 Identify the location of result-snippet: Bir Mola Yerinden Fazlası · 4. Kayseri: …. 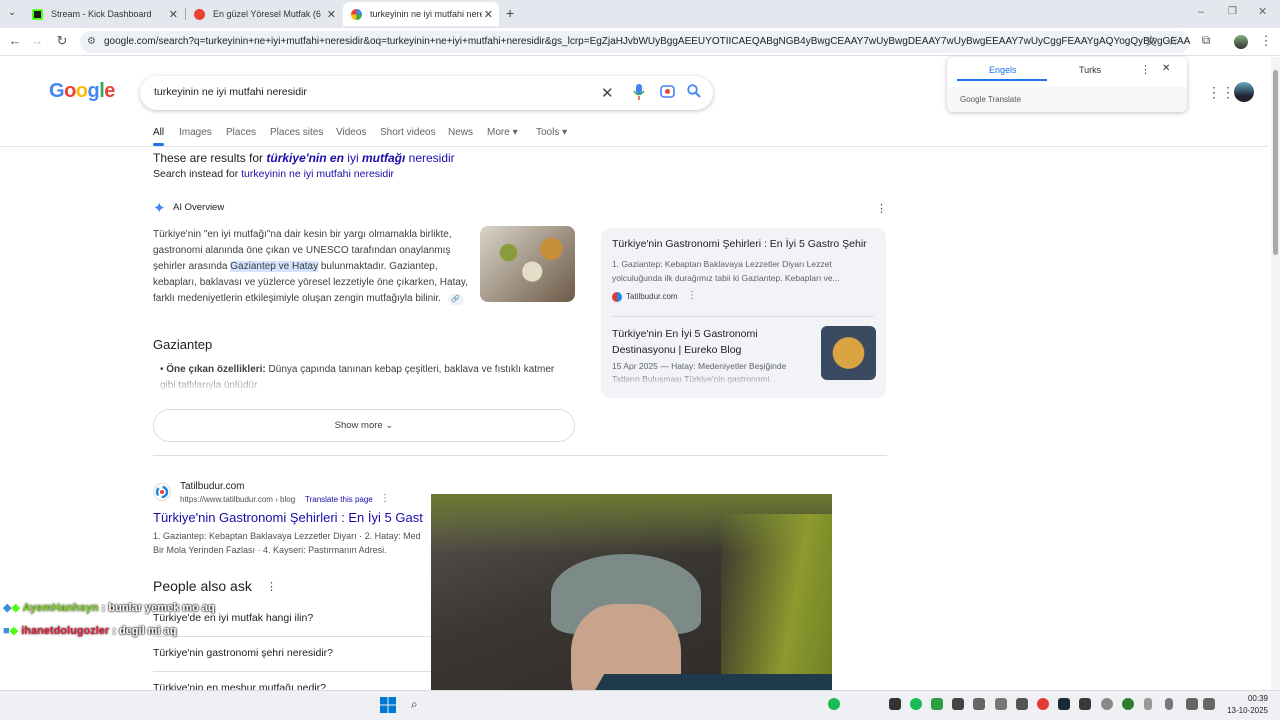
(270, 550).